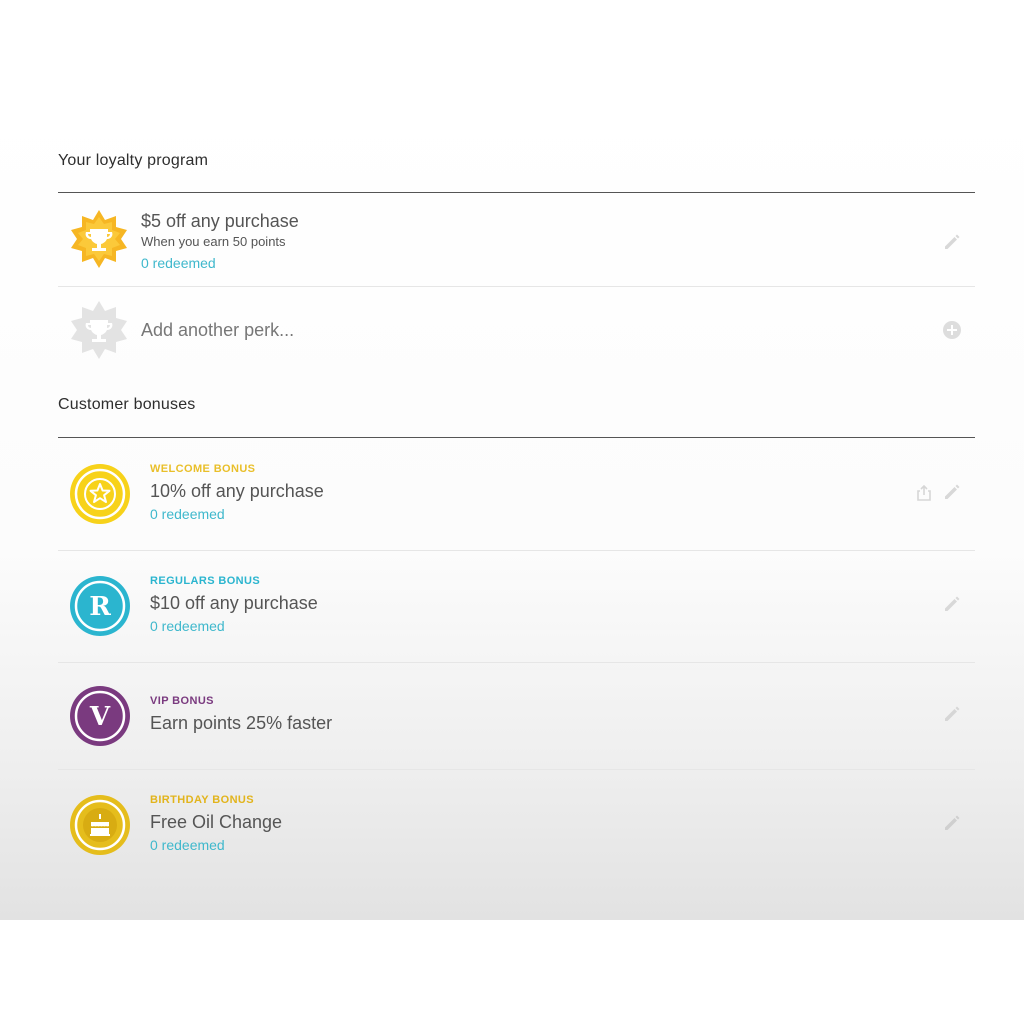 Image resolution: width=1024 pixels, height=1024 pixels. I want to click on trophy-placeholder-icon, so click(99, 330).